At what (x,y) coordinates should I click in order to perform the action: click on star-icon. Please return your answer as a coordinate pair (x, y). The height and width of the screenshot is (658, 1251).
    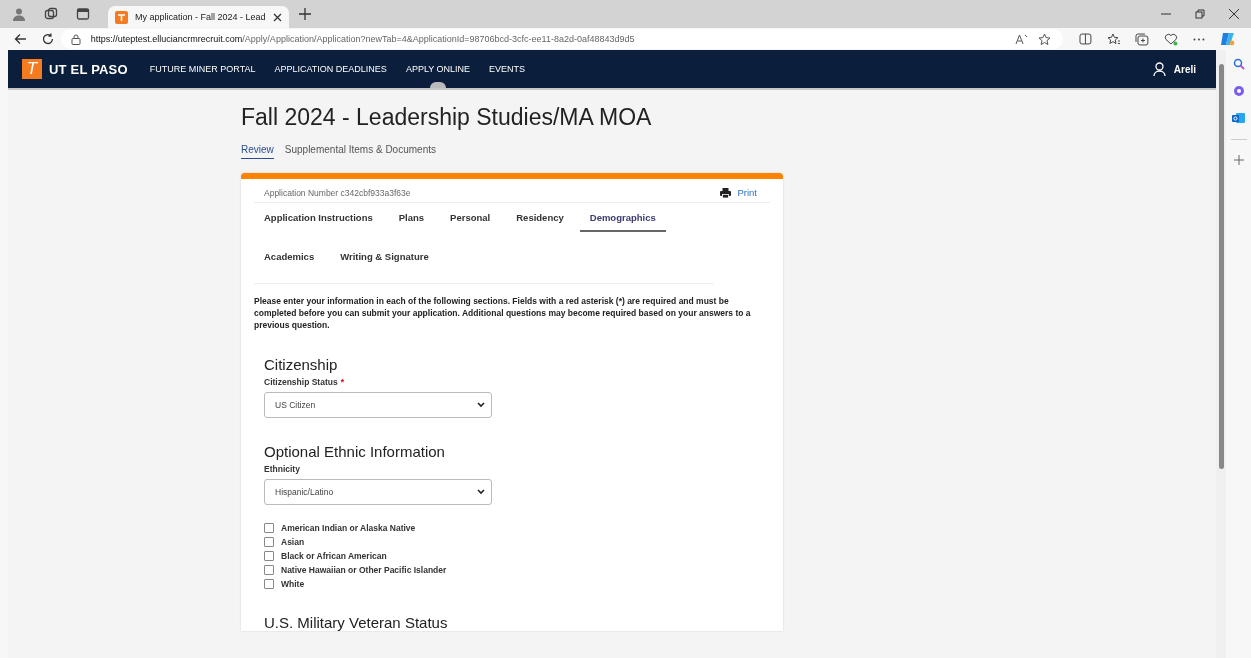
    Looking at the image, I should click on (1044, 39).